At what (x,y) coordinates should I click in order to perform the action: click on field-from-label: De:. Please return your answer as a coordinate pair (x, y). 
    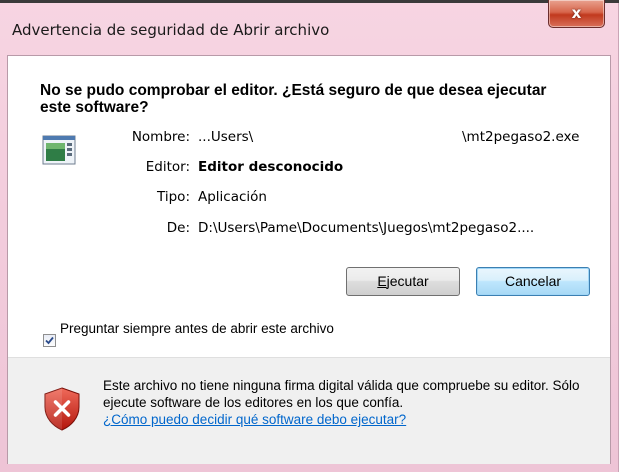
    Looking at the image, I should click on (178, 228).